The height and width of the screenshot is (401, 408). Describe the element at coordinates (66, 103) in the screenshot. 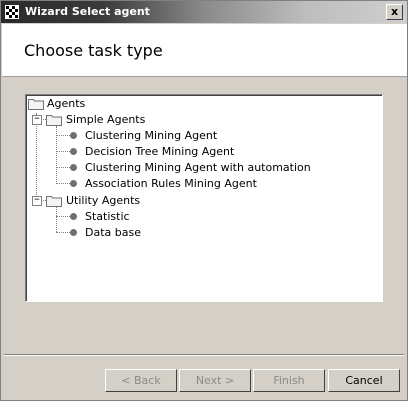

I see `tree-root-label: Agents` at that location.